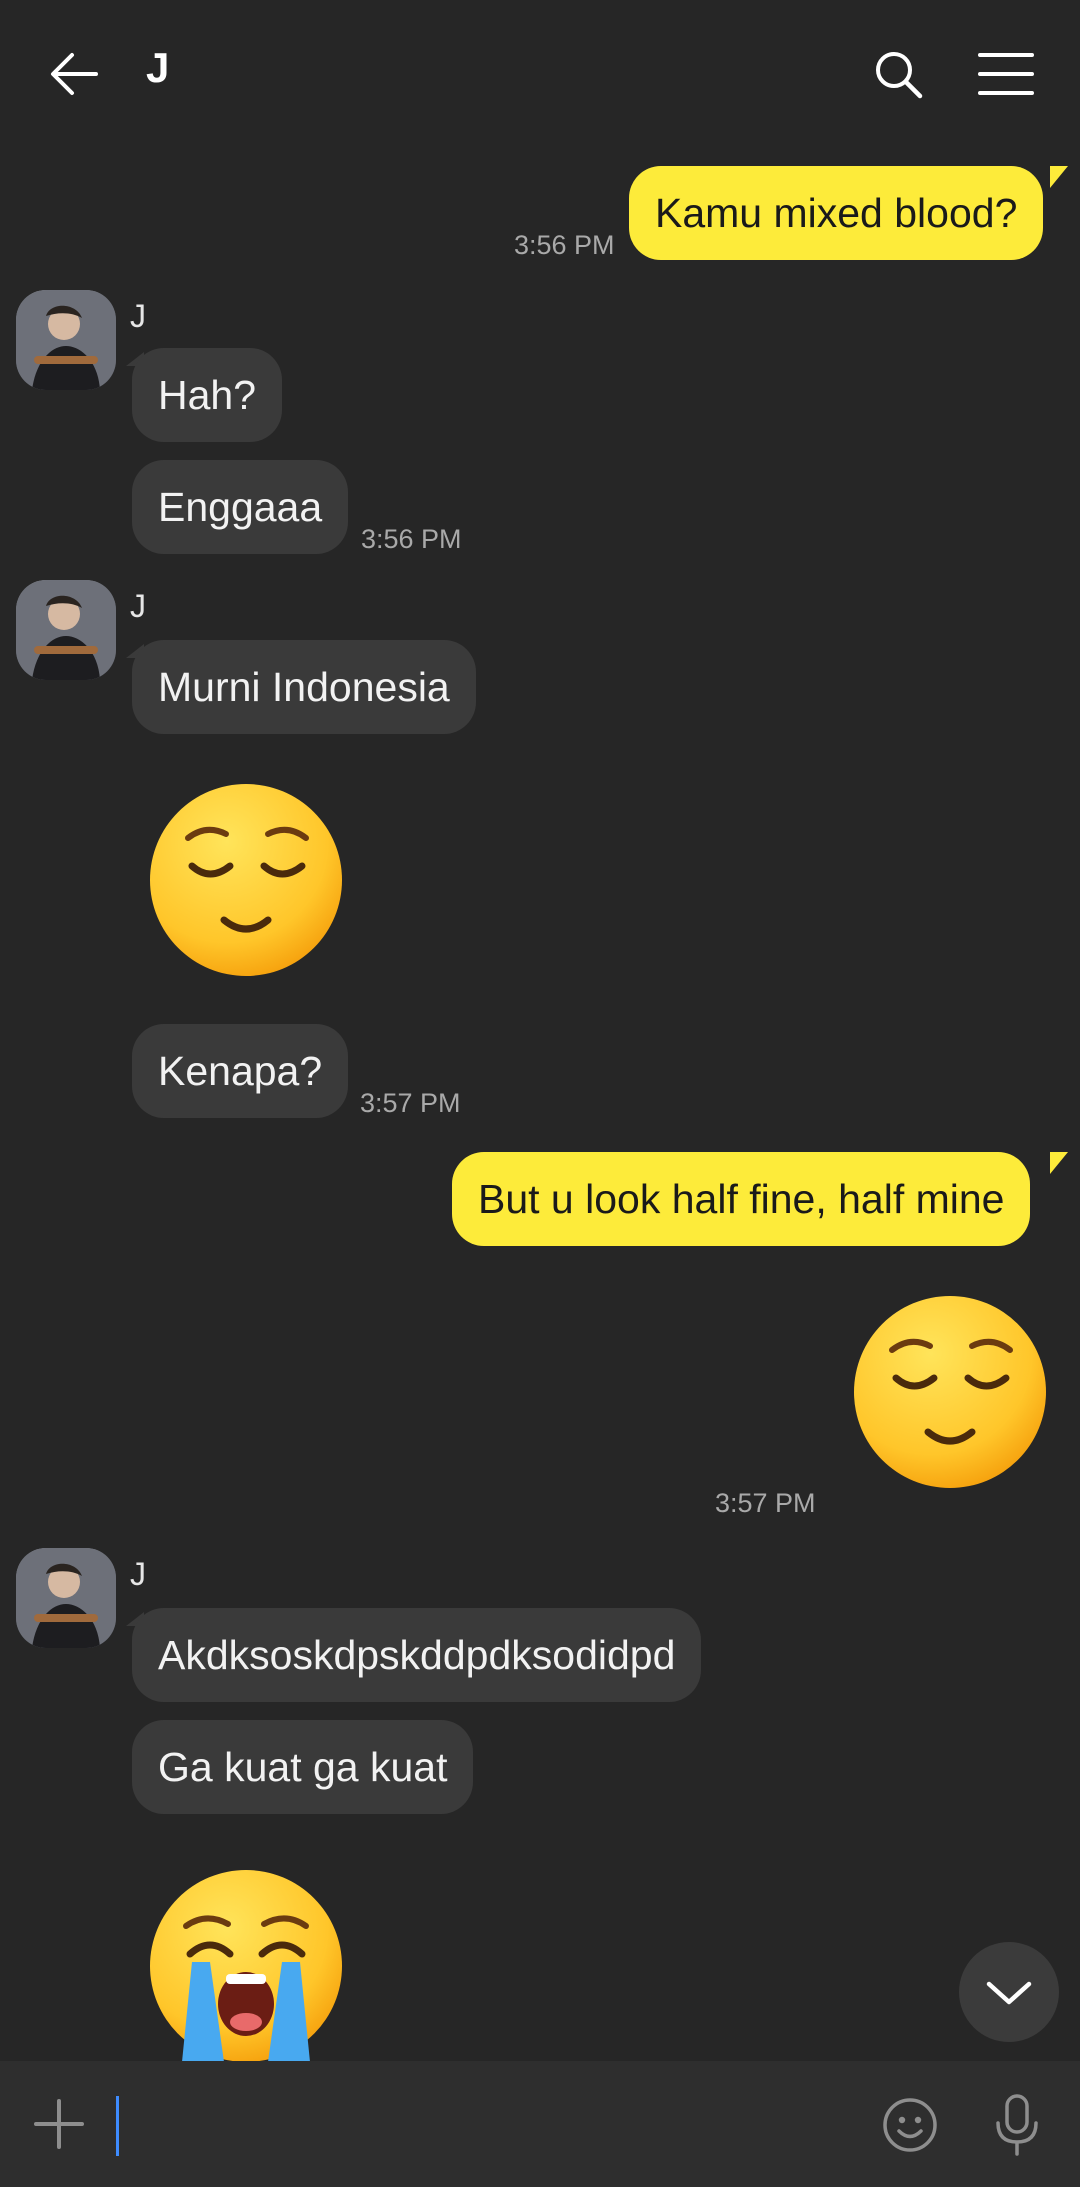  I want to click on text-cursor, so click(117, 2126).